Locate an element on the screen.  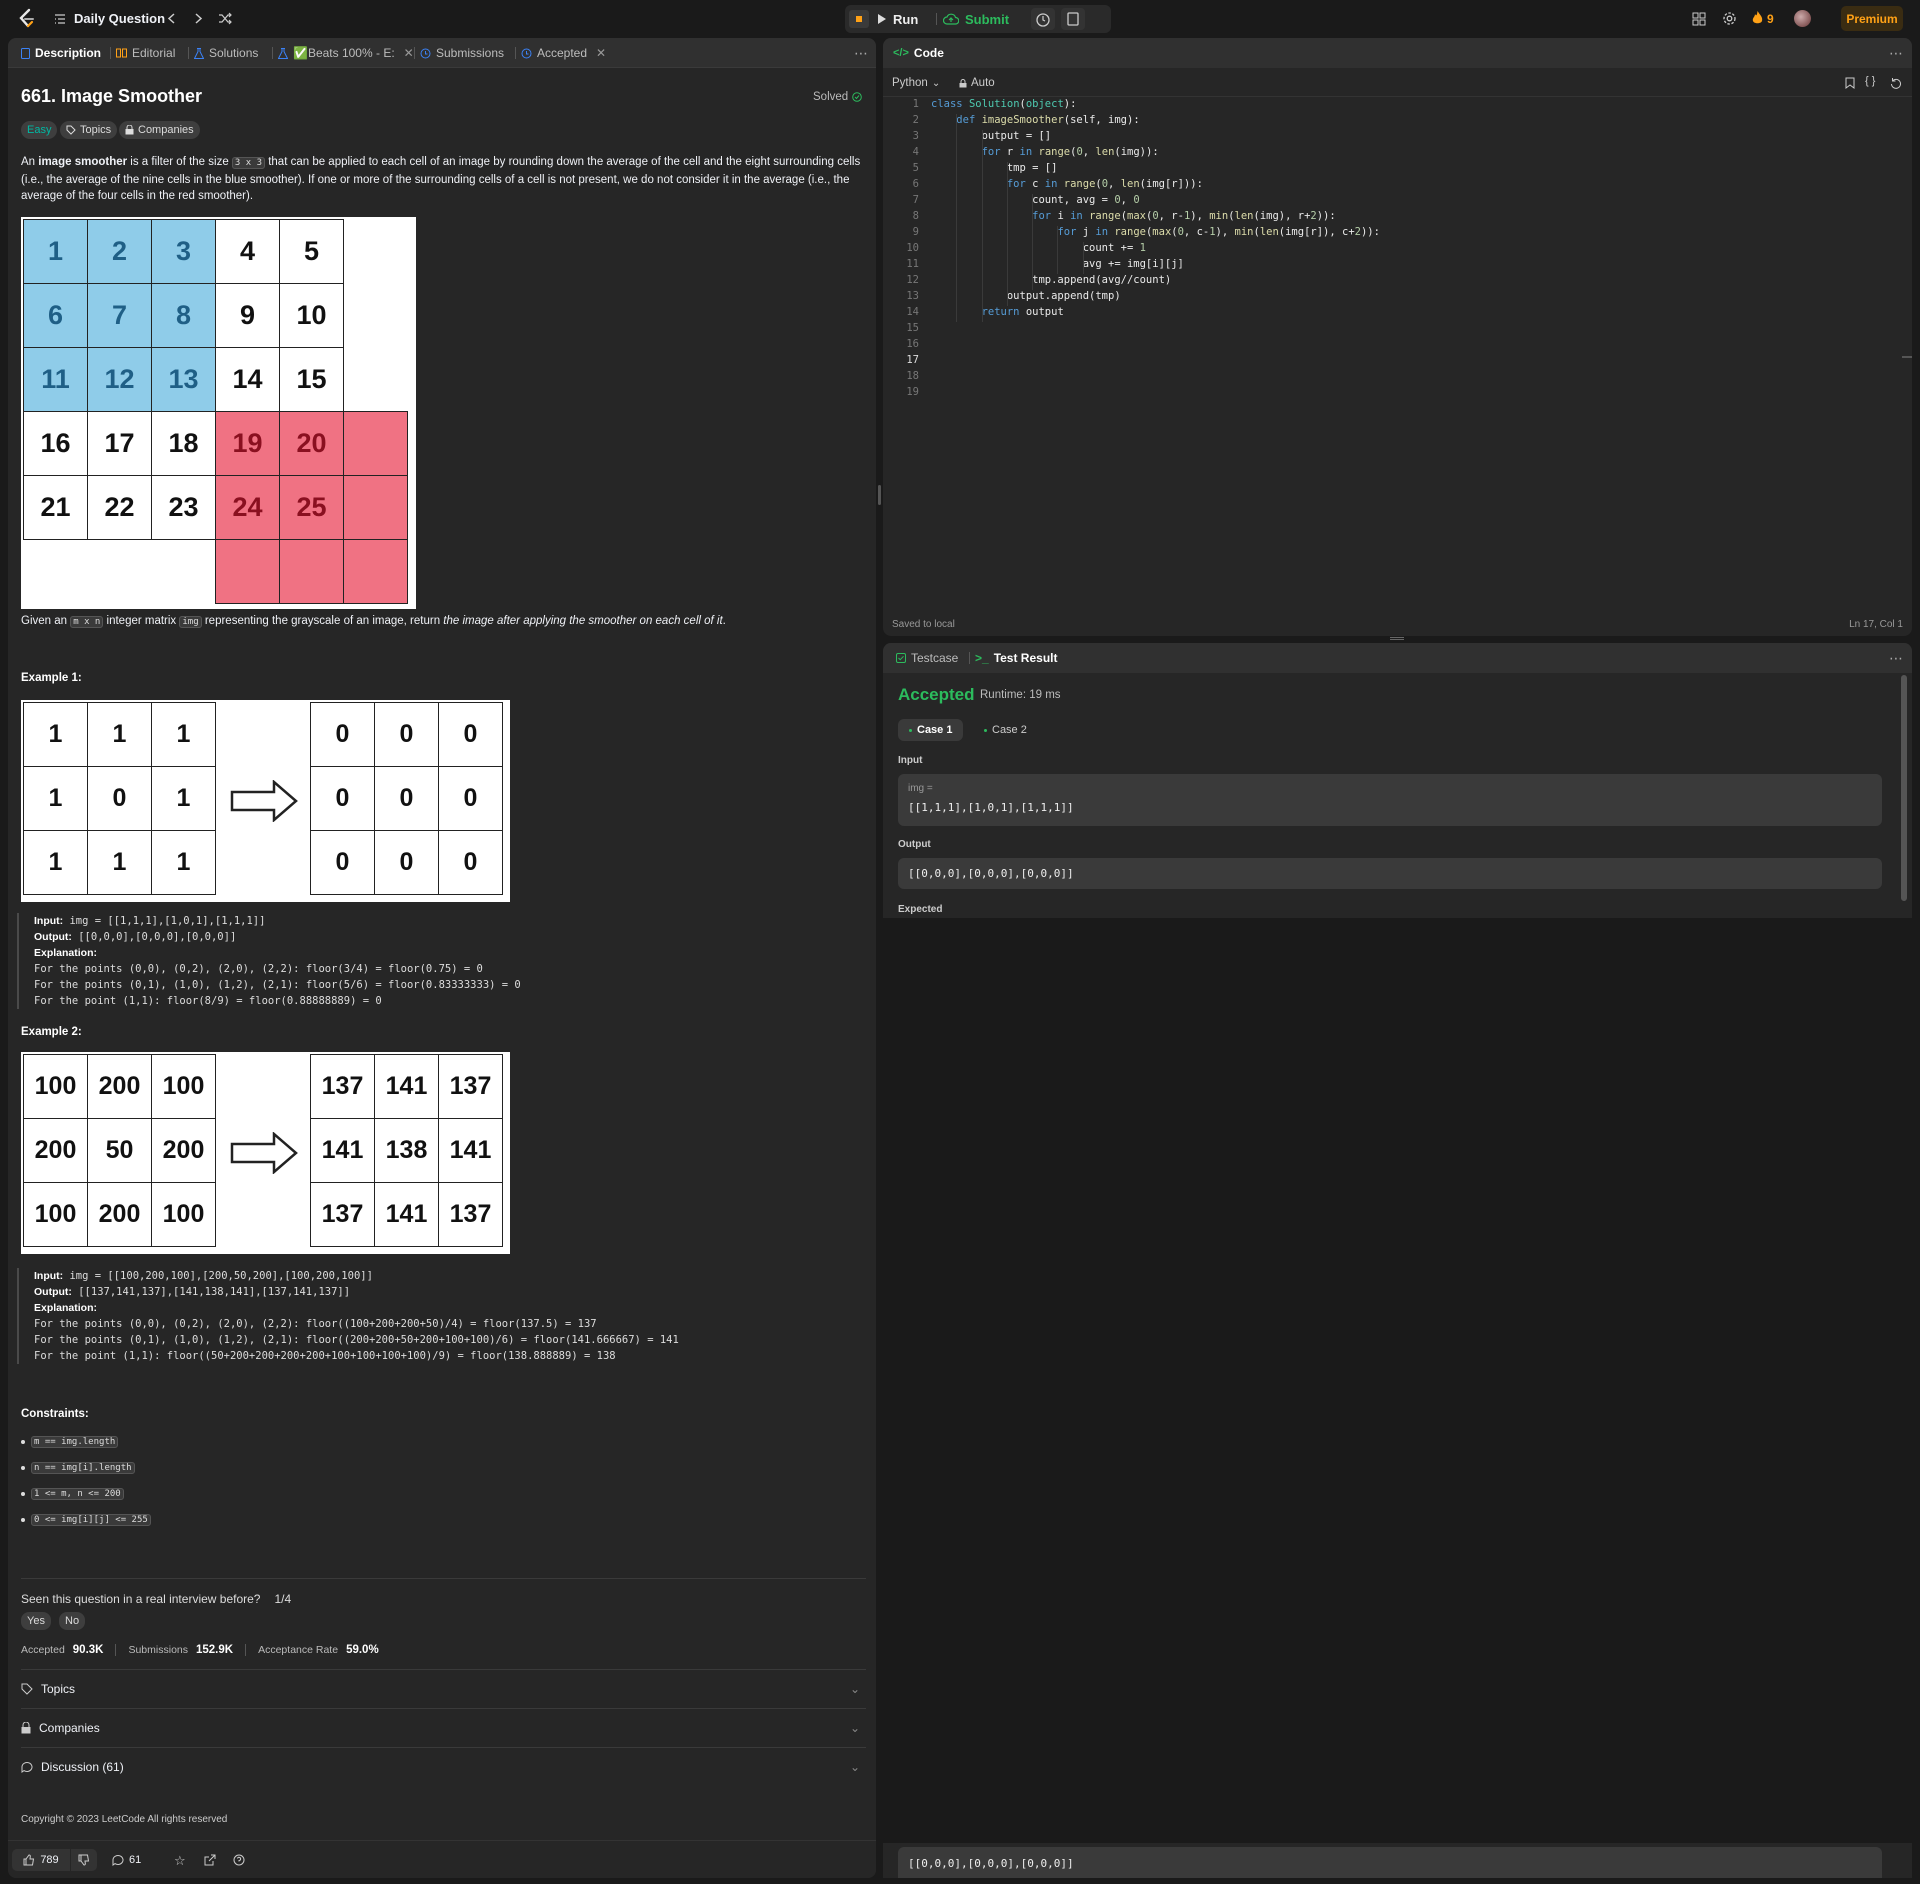
companies-chip: Companies is located at coordinates (159, 130).